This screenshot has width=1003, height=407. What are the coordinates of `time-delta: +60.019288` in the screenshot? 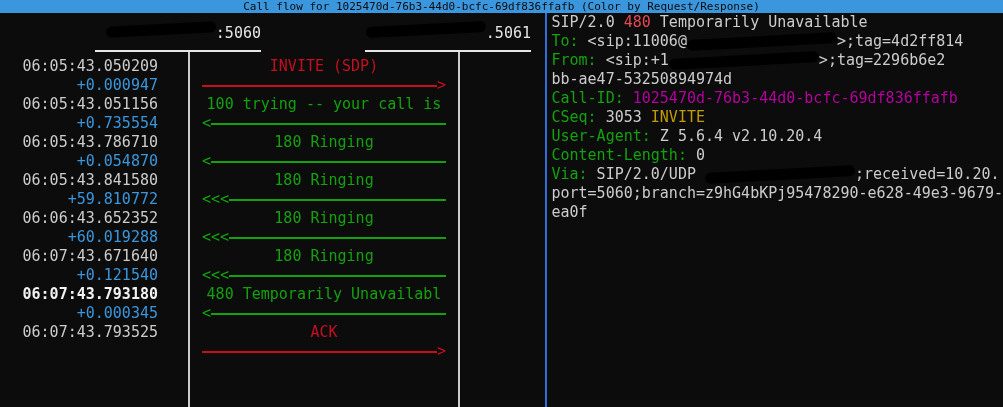 It's located at (112, 237).